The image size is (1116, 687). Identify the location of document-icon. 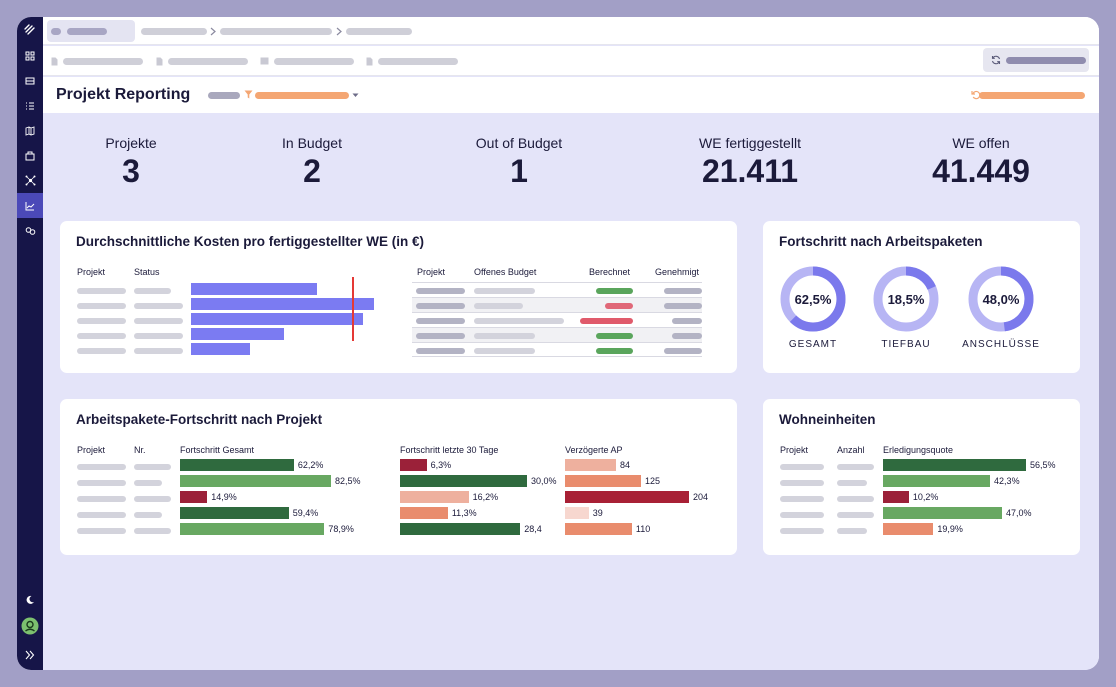
(159, 61).